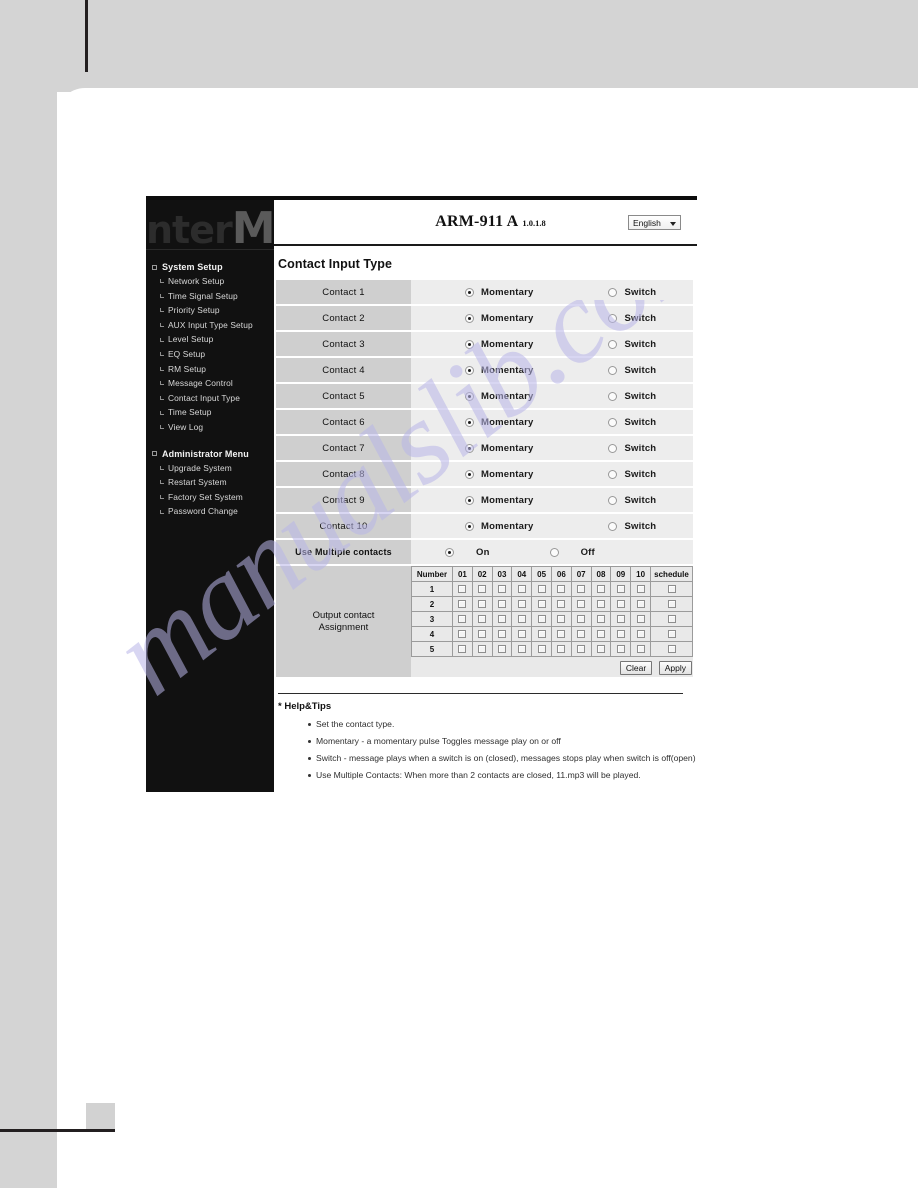  Describe the element at coordinates (210, 354) in the screenshot. I see `sidebar-item-eq-setup: EQ Setup` at that location.